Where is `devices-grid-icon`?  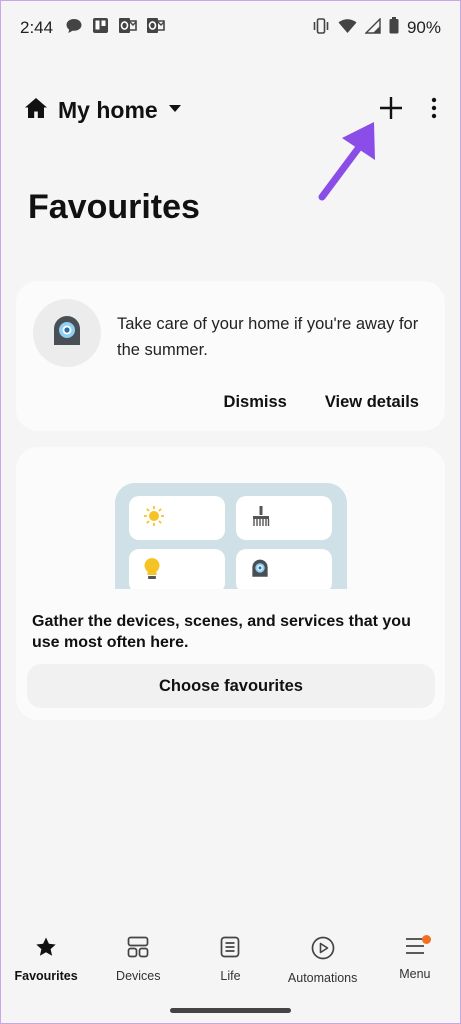 devices-grid-icon is located at coordinates (138, 948).